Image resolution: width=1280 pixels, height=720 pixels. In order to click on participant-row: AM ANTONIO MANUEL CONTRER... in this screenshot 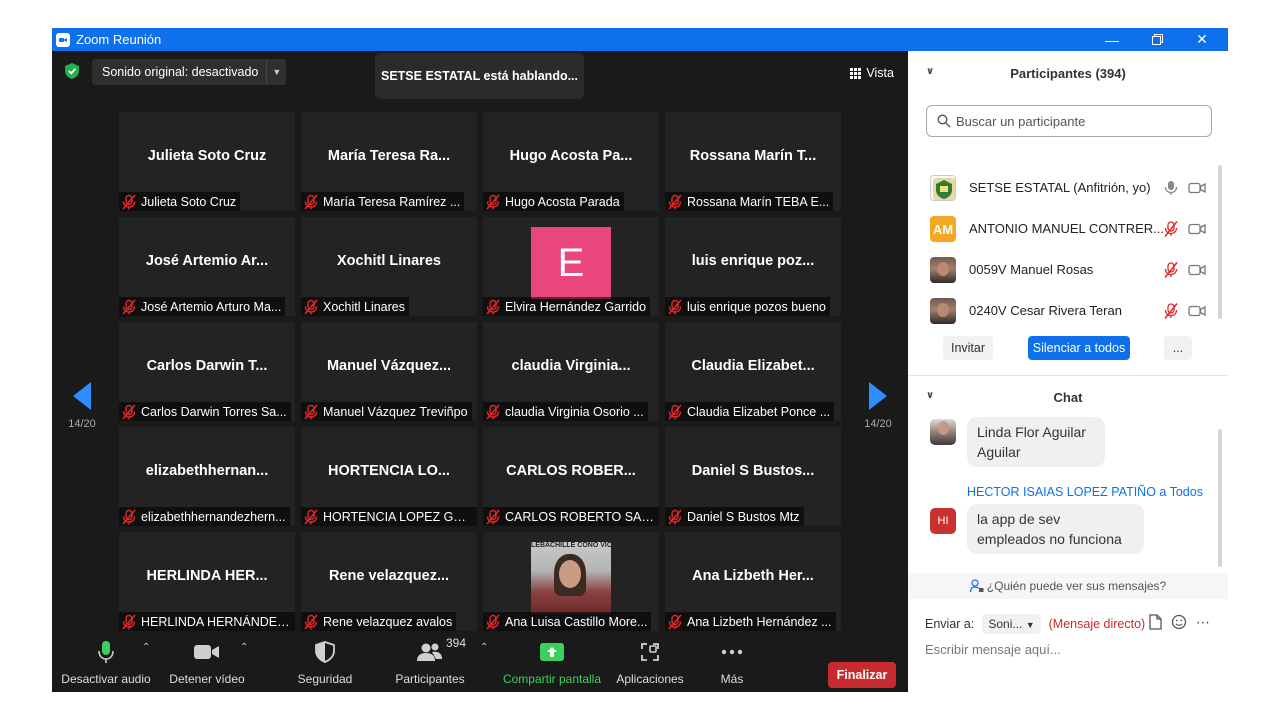, I will do `click(1063, 229)`.